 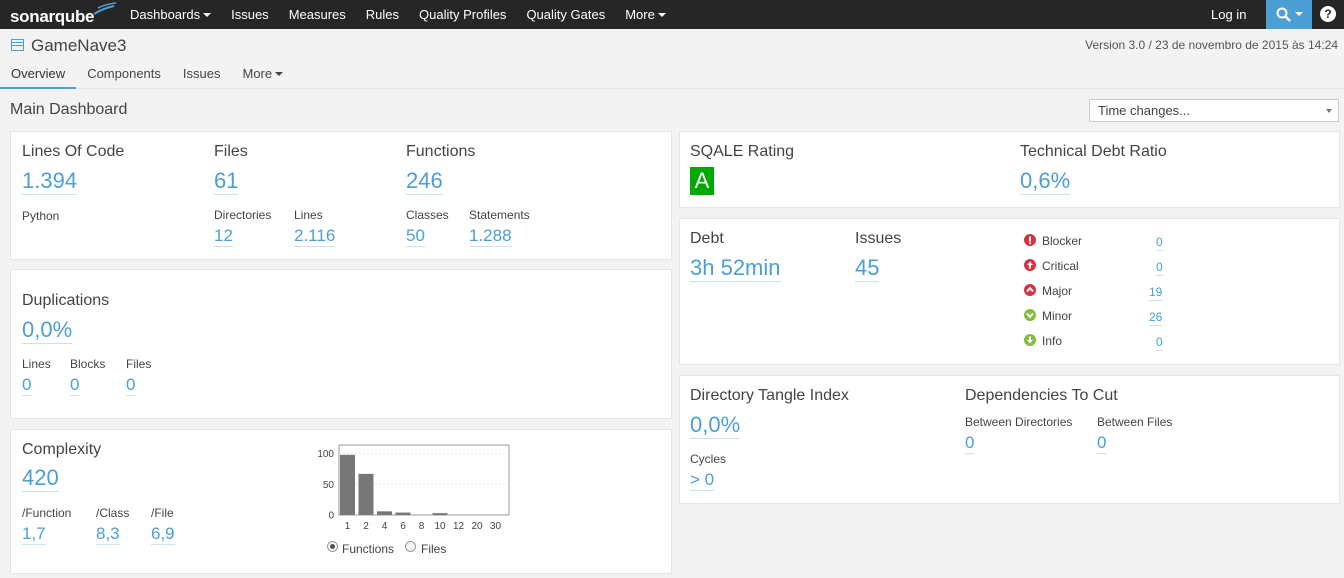 I want to click on sqale-rating-badge: A, so click(x=702, y=181).